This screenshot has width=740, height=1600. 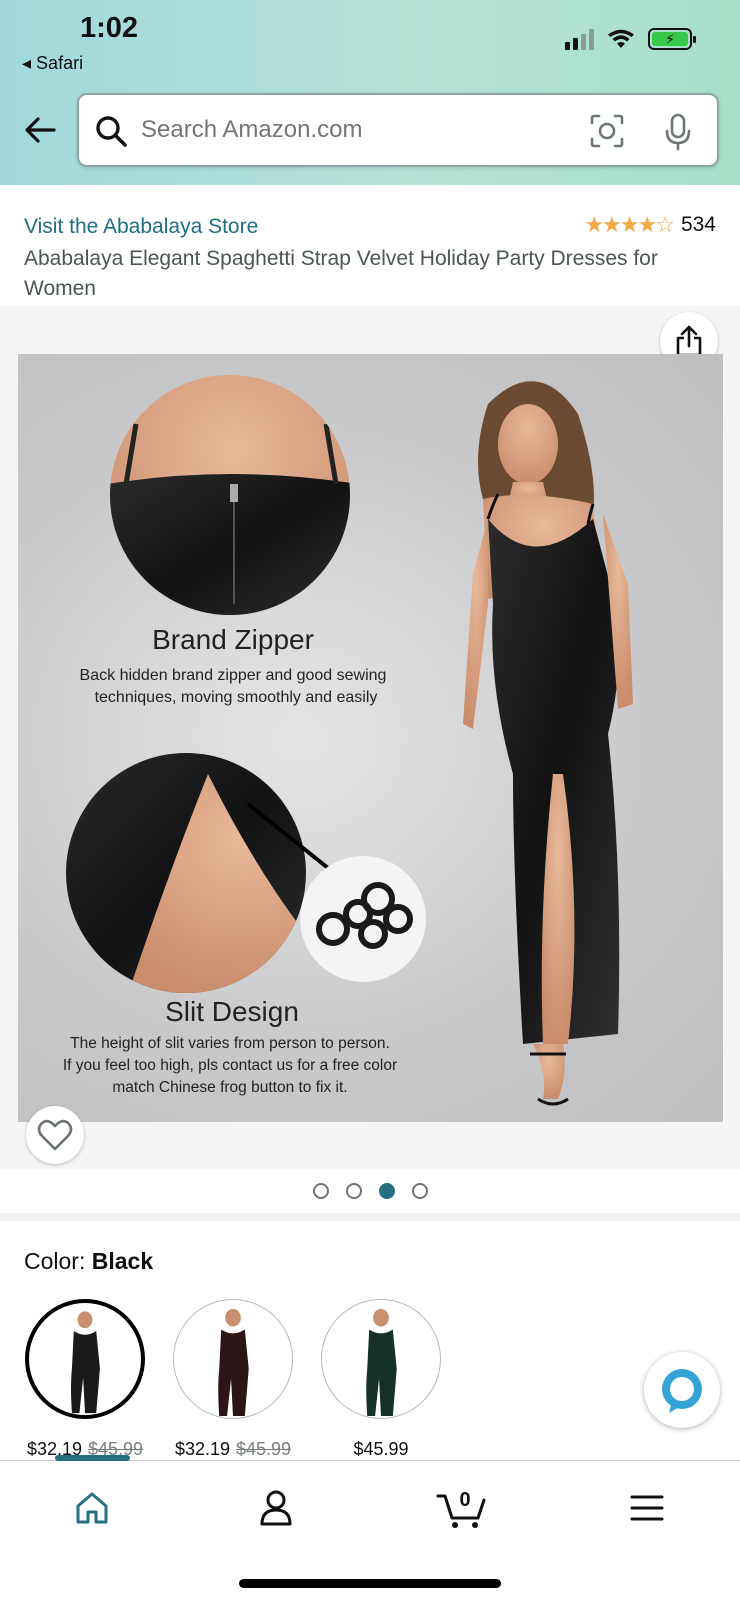 I want to click on image-heading-slit: Slit Design, so click(x=232, y=1011).